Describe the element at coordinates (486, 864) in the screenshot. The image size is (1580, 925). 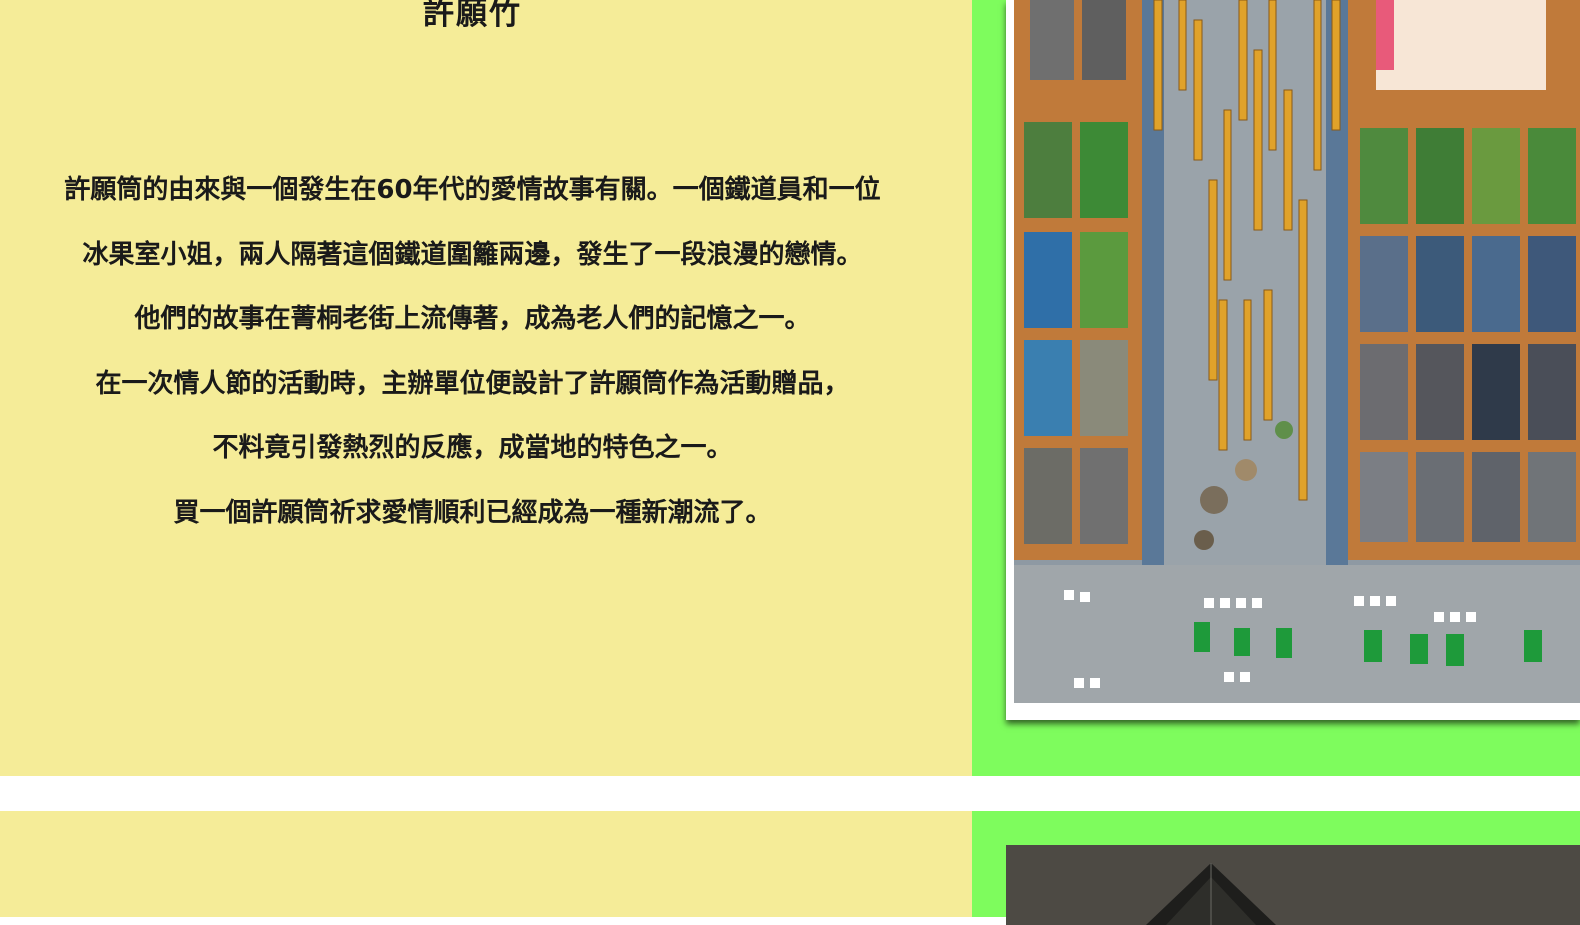
I see `text-panel` at that location.